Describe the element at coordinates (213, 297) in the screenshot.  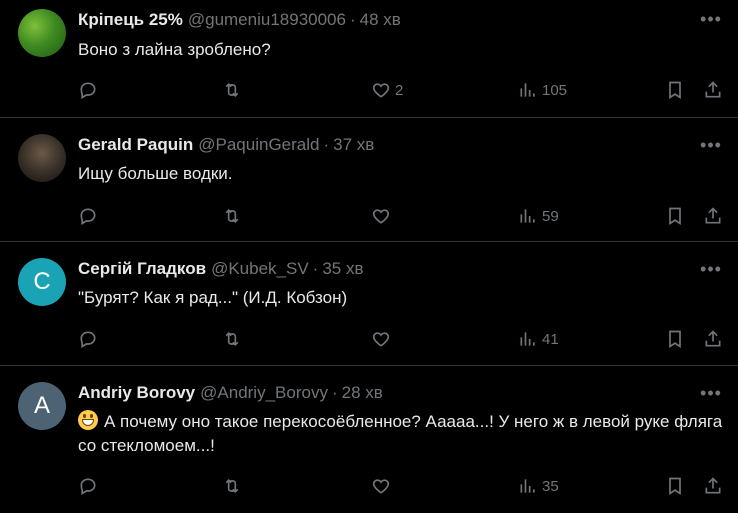
I see `tweet-text: "Бурят? Как я рад..." (И.Д. Кобзон)` at that location.